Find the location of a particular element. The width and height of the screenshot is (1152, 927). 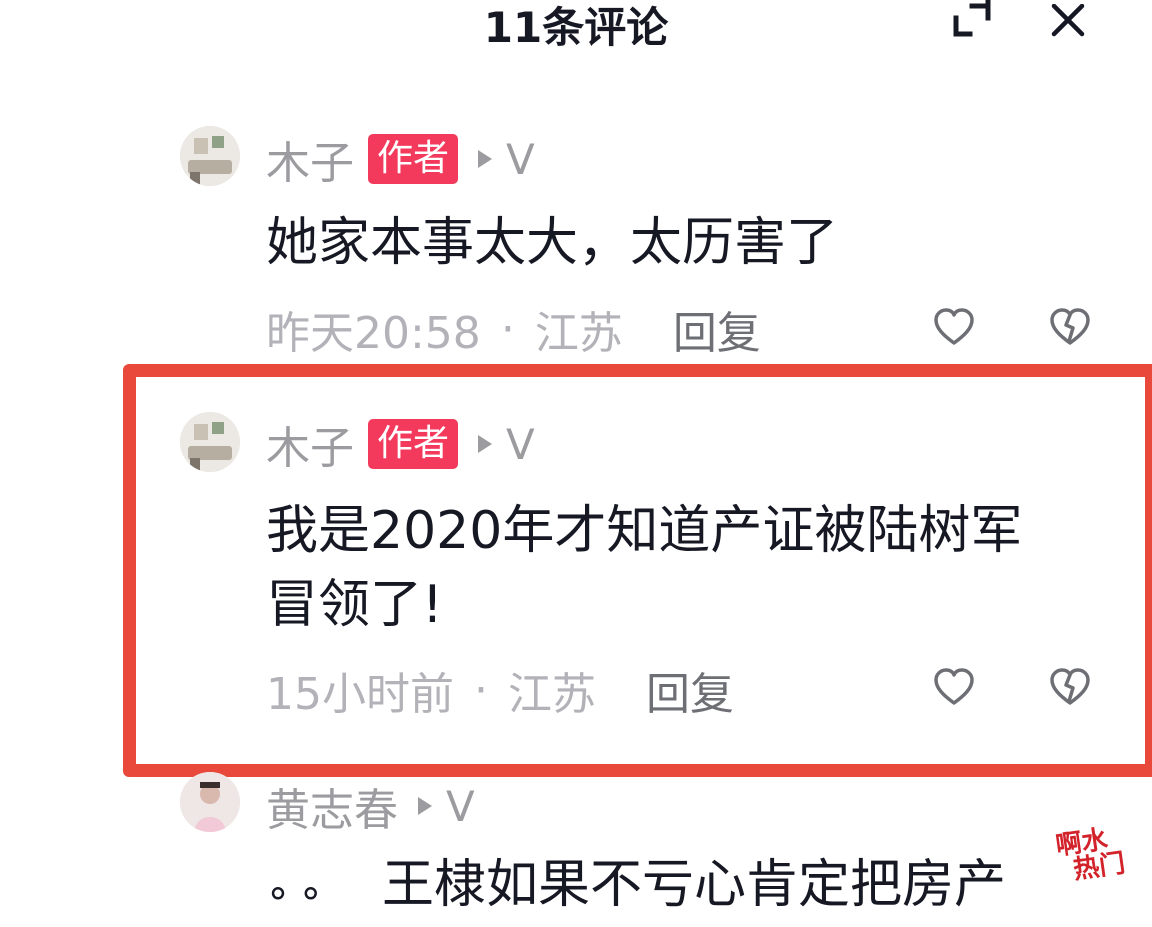

watermark-logo: 啊水 热门 is located at coordinates (1098, 858).